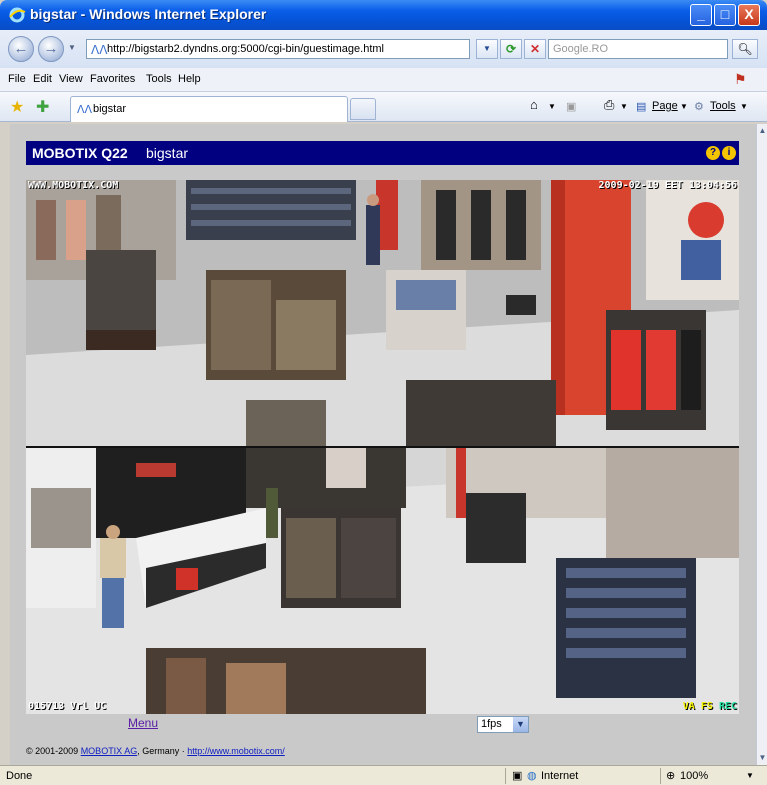  I want to click on site-favicon-icon: ᐱᐱ, so click(99, 50).